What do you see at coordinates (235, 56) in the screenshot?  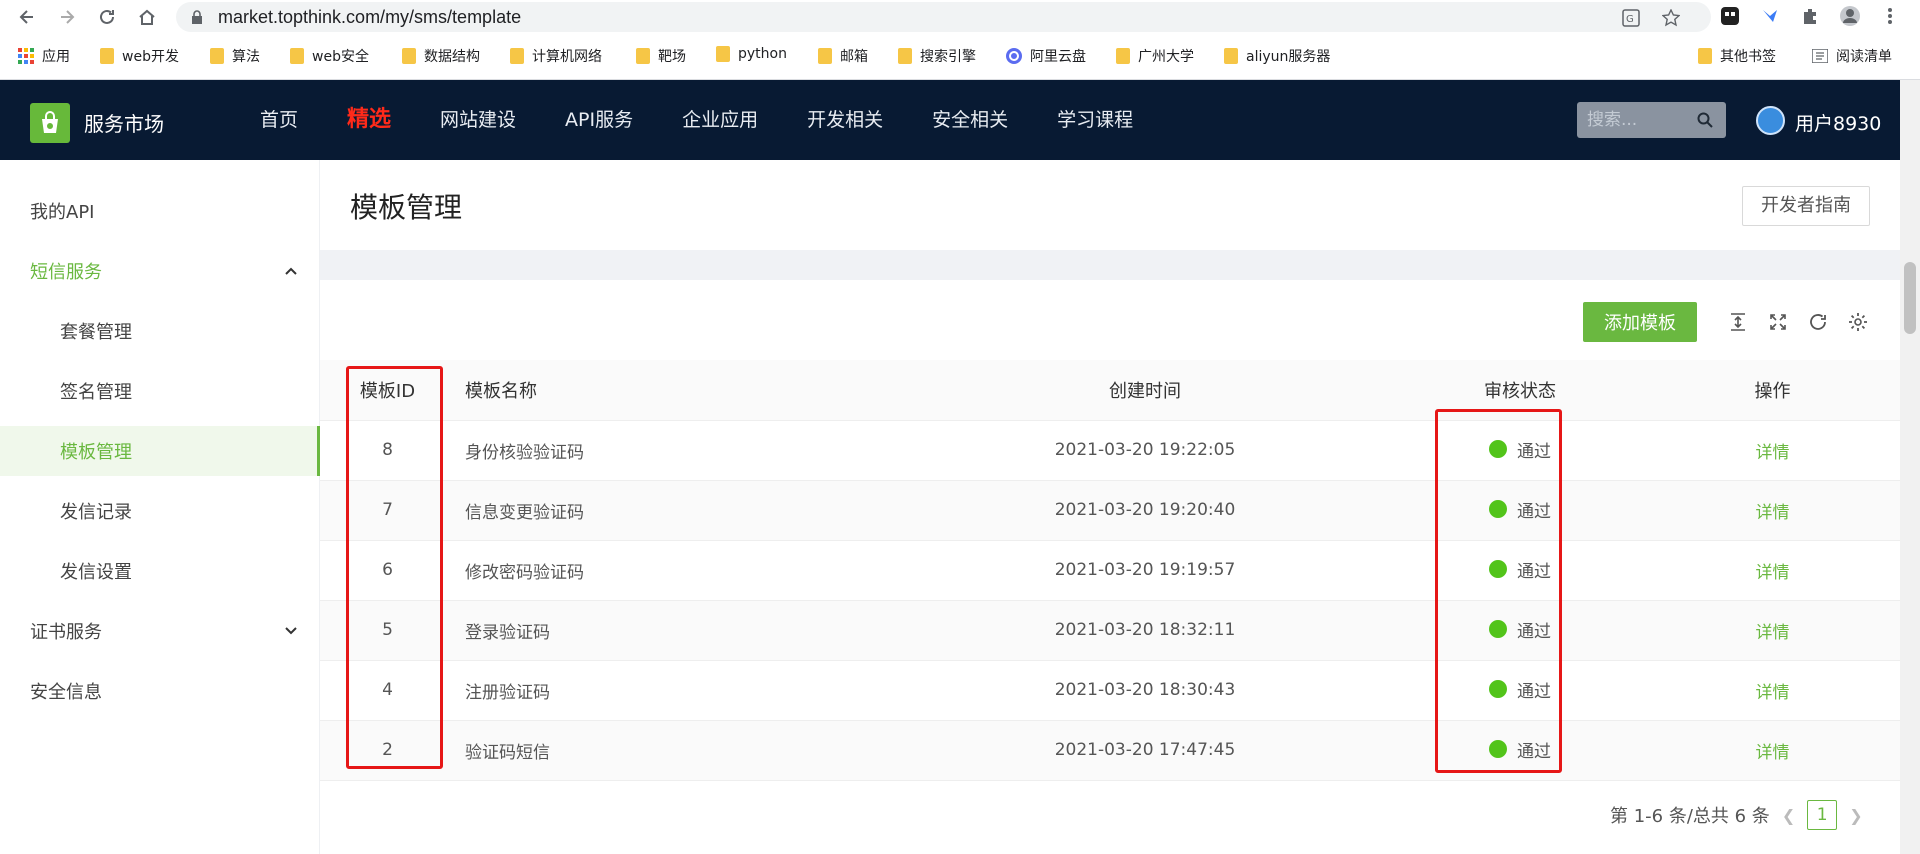 I see `bookmark-folder: 算法` at bounding box center [235, 56].